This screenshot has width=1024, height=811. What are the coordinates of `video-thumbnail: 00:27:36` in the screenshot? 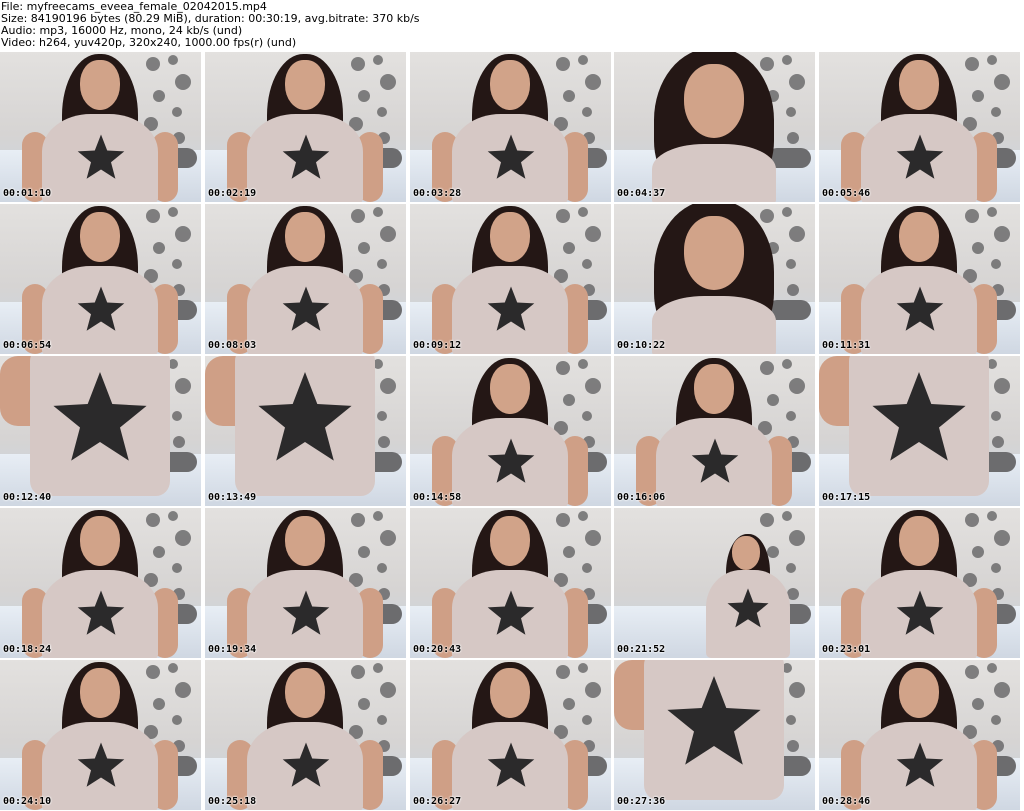 It's located at (714, 735).